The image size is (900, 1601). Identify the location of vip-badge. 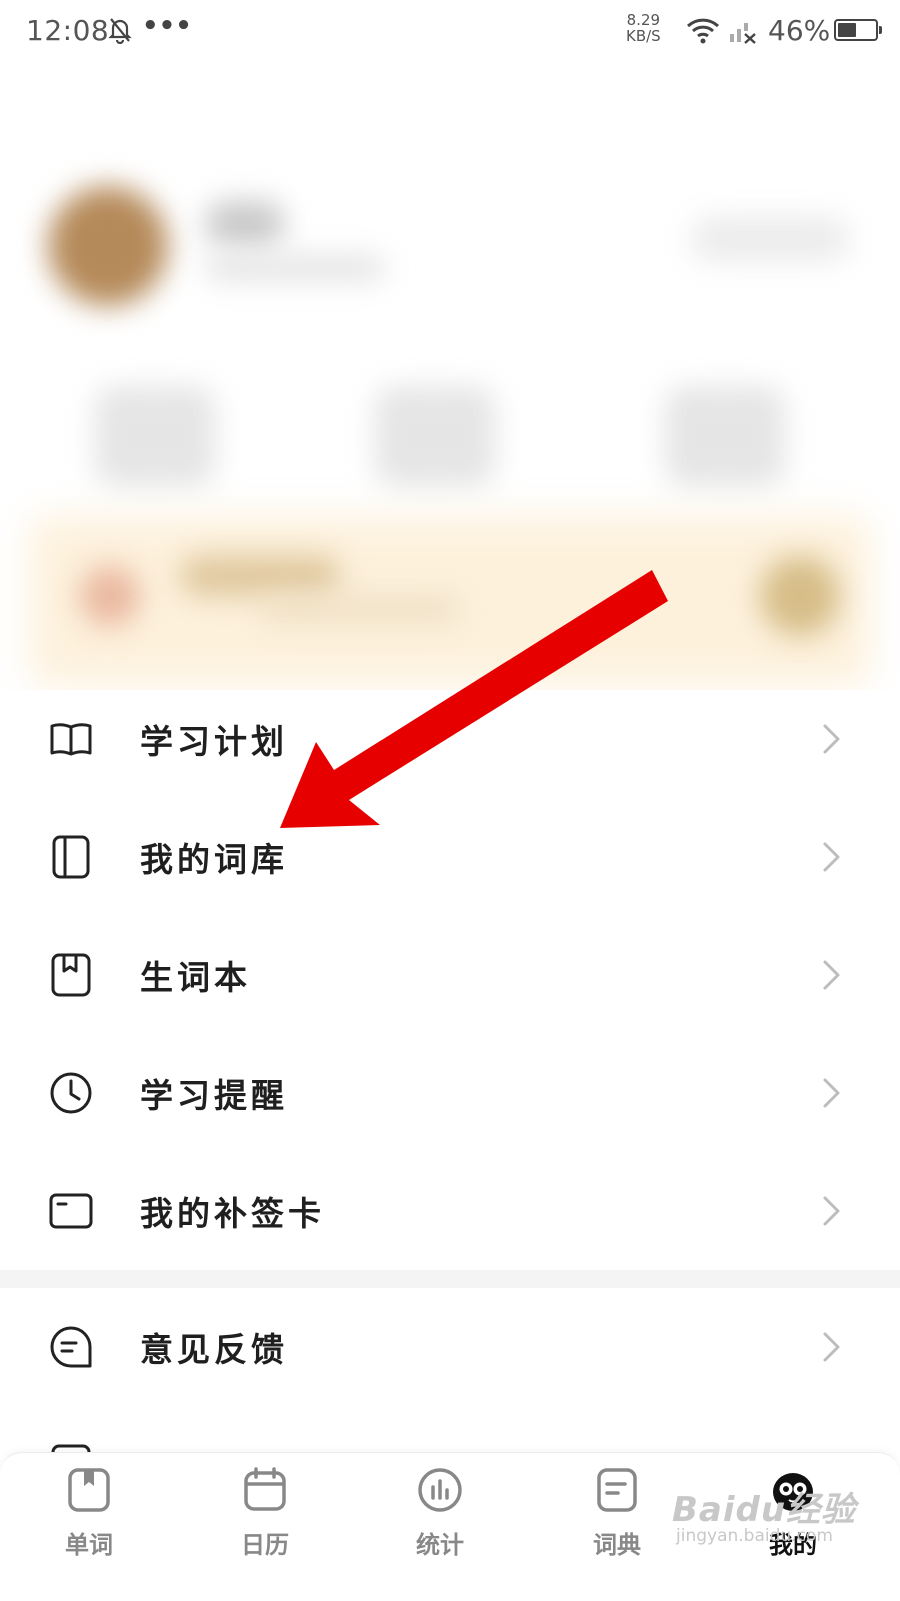
(800, 596).